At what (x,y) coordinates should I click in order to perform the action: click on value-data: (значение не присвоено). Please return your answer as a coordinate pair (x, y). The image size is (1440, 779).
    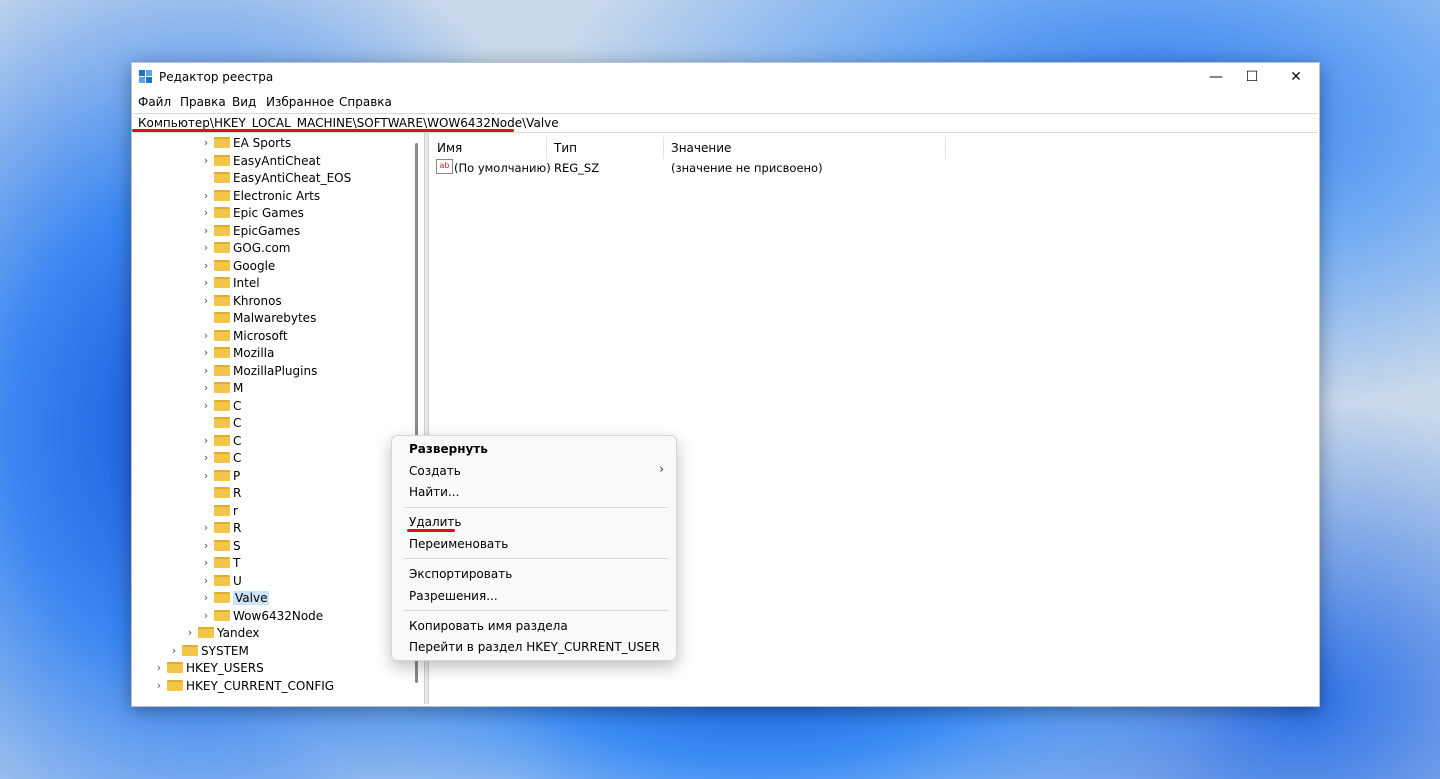
    Looking at the image, I should click on (747, 168).